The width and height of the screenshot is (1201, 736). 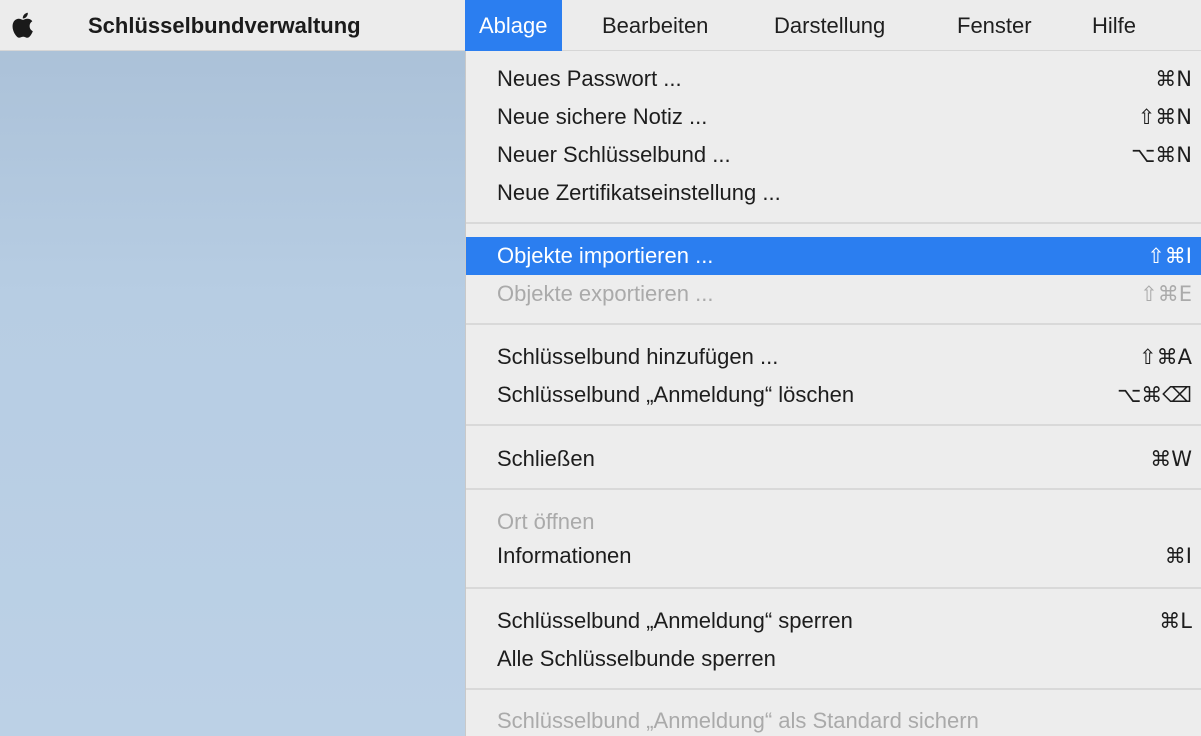 What do you see at coordinates (833, 294) in the screenshot?
I see `menu-item-objekte-exportieren: Objekte exportieren ... ⇧⌘E` at bounding box center [833, 294].